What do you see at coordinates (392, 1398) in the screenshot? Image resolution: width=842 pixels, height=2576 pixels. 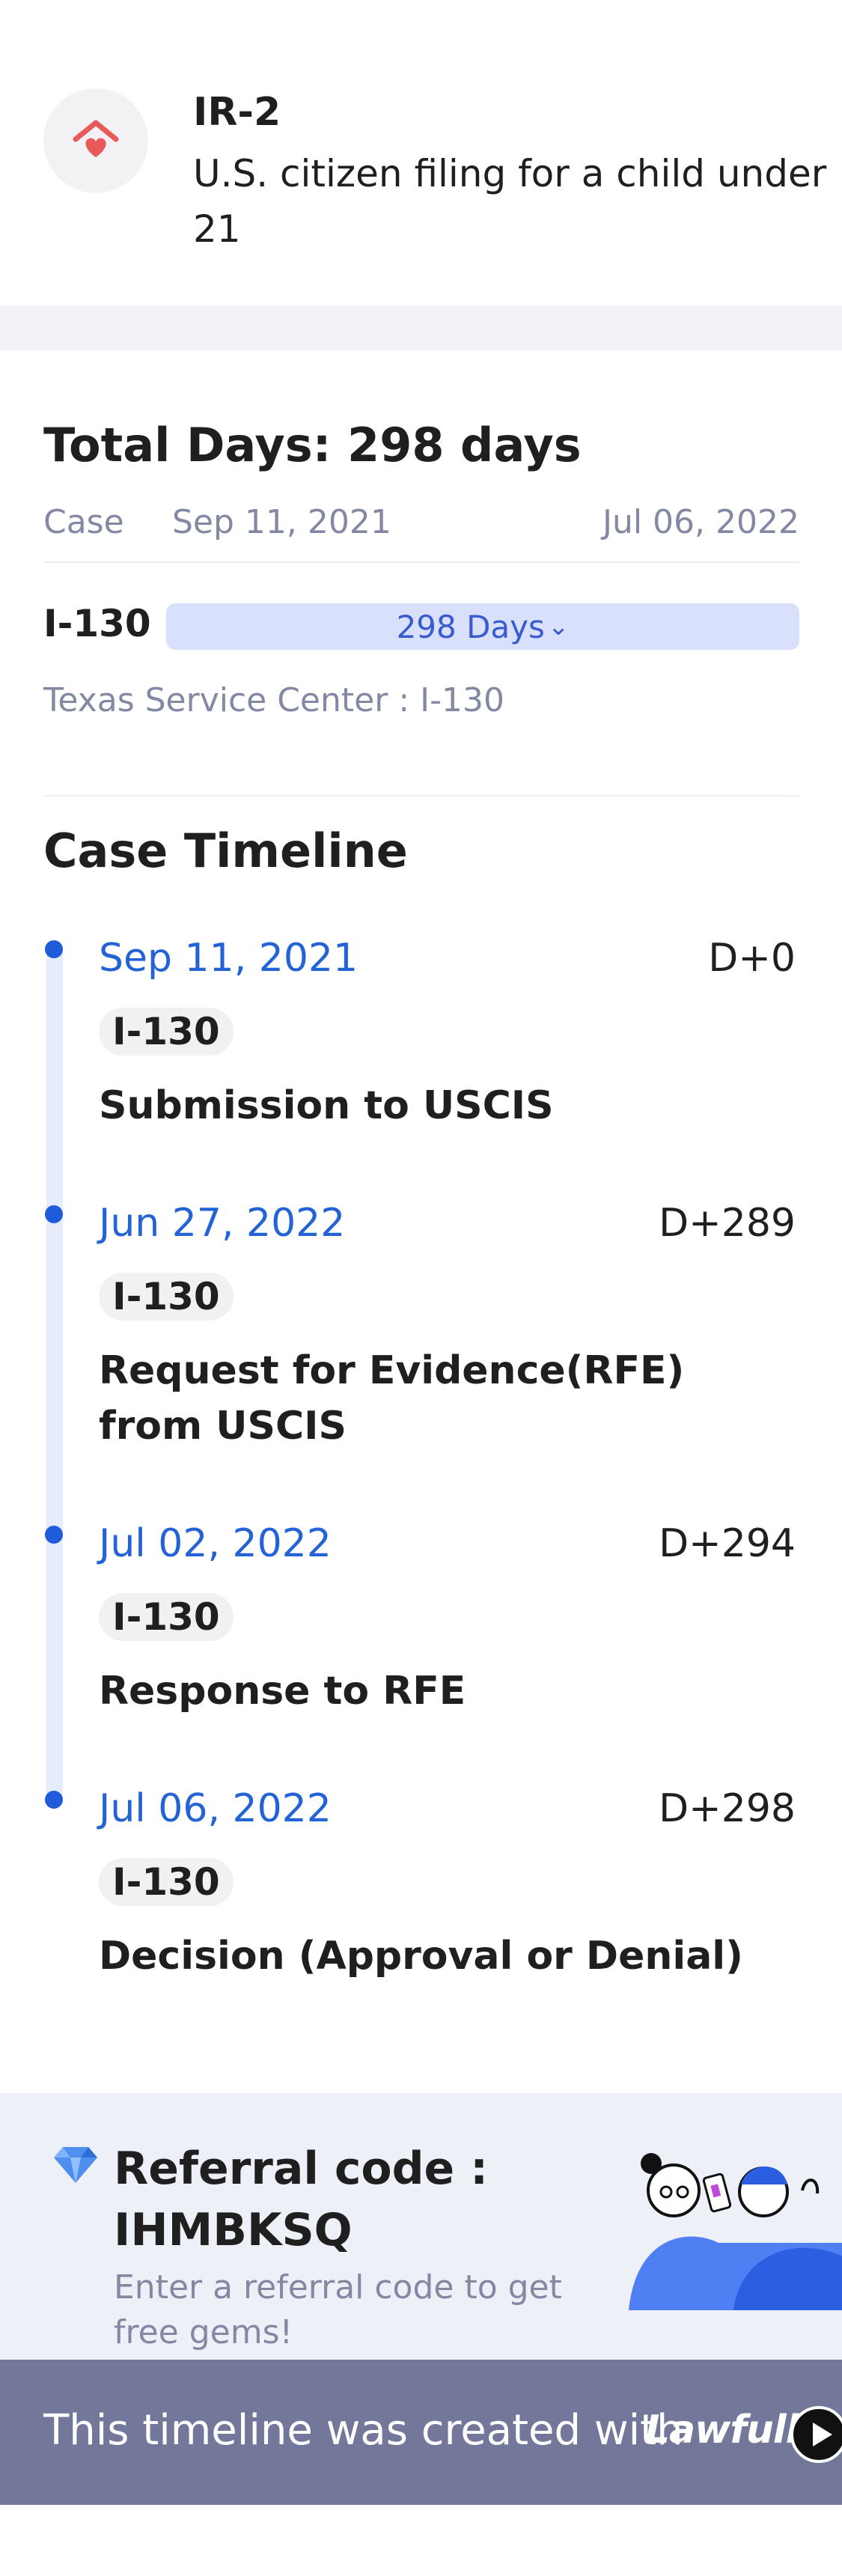 I see `timeline-description: Request for Evidence(RFE) from USCIS` at bounding box center [392, 1398].